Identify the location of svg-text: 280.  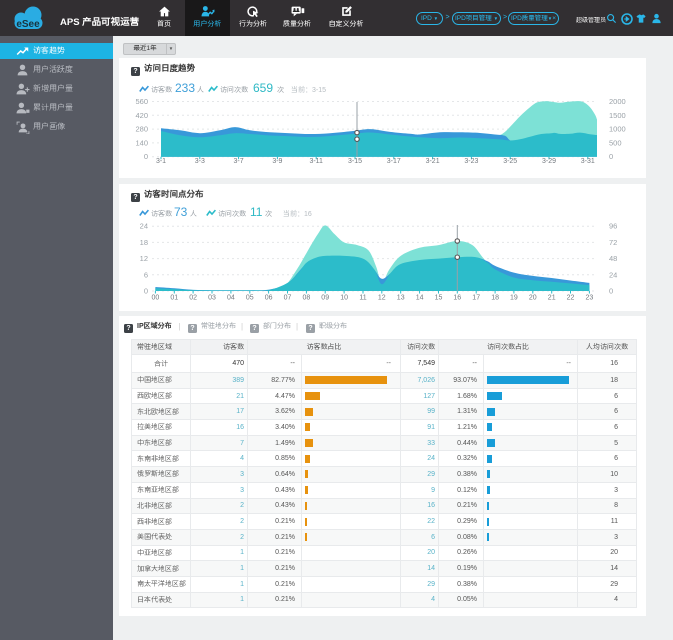
(141, 129).